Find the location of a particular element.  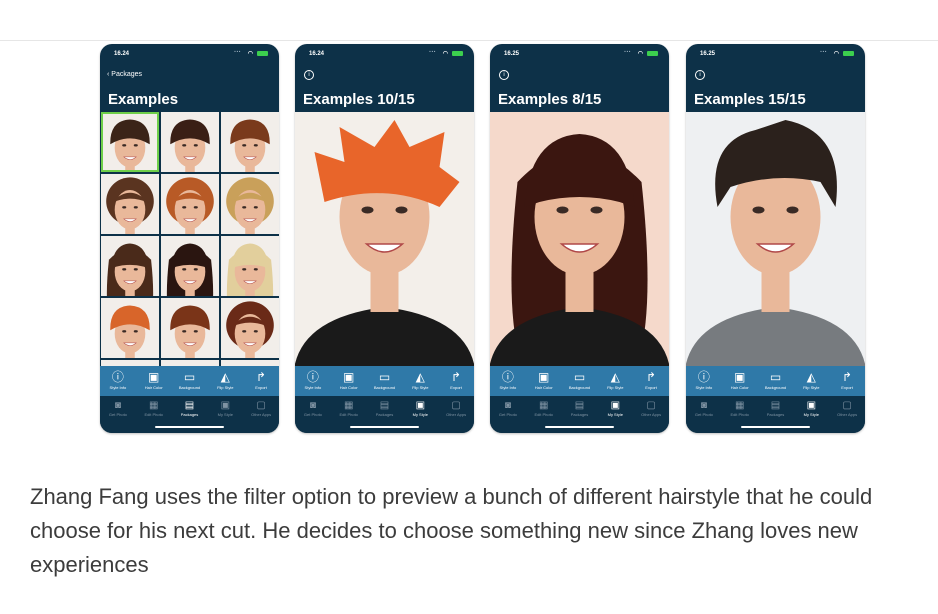

packages-icon: ▤ is located at coordinates (775, 405).